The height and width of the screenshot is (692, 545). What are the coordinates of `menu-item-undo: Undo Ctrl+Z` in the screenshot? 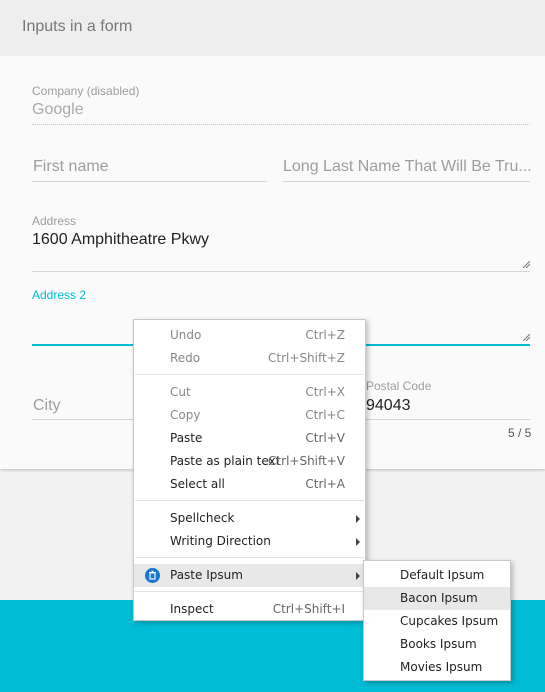 It's located at (249, 335).